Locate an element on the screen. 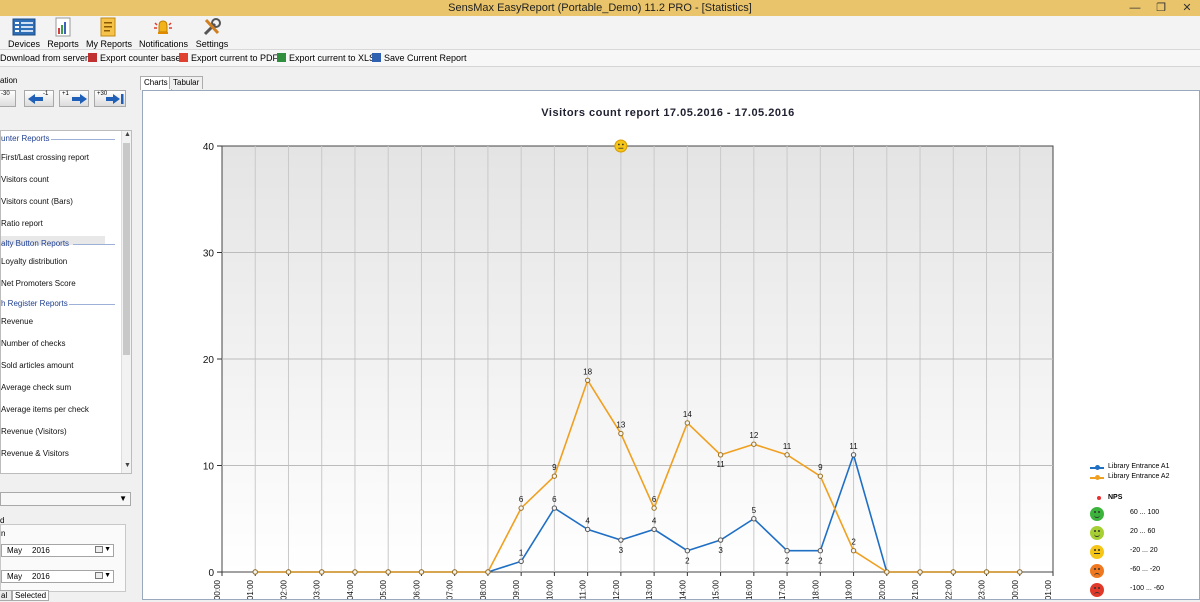 Image resolution: width=1200 pixels, height=602 pixels. data-label: 9 is located at coordinates (554, 467).